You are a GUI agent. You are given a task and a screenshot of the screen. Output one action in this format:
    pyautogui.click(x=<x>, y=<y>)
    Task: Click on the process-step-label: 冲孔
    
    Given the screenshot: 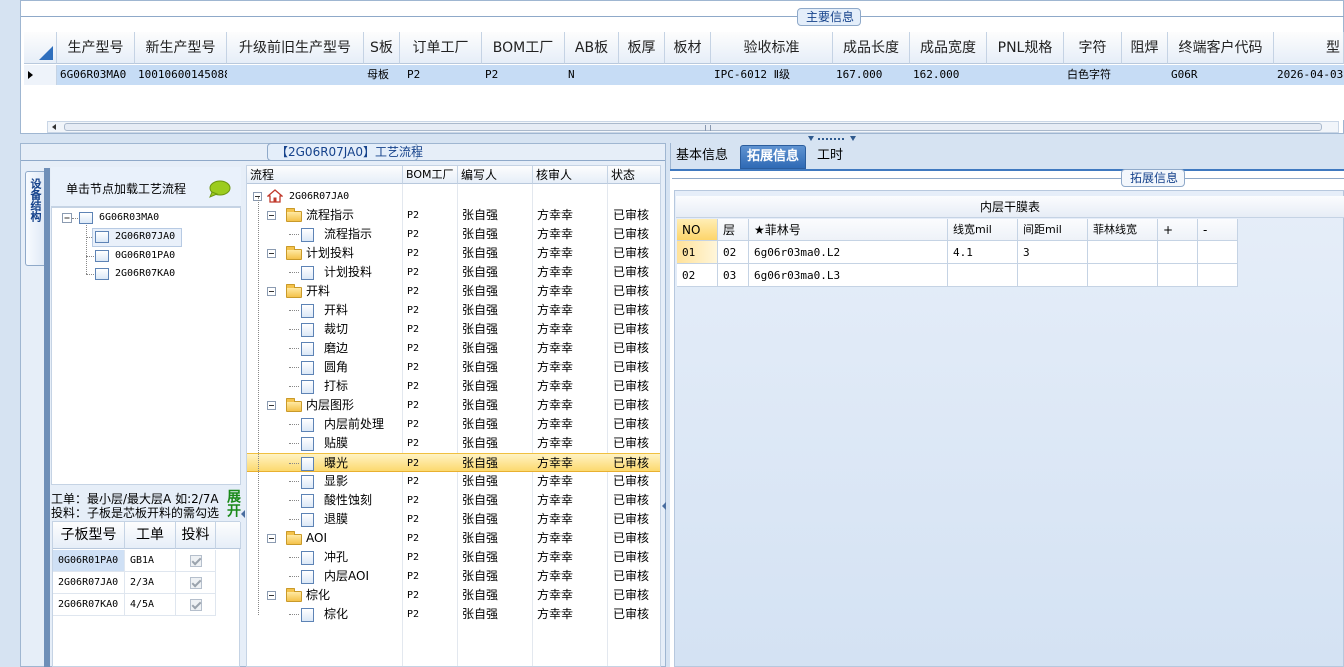 What is the action you would take?
    pyautogui.click(x=336, y=557)
    